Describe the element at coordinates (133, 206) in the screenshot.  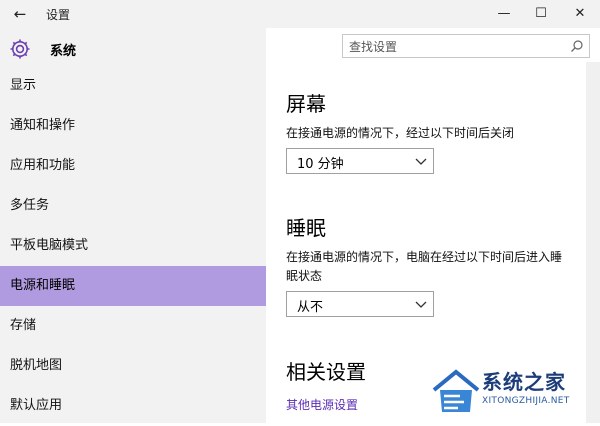
I see `sidebar-item-multitasking: 多任务` at that location.